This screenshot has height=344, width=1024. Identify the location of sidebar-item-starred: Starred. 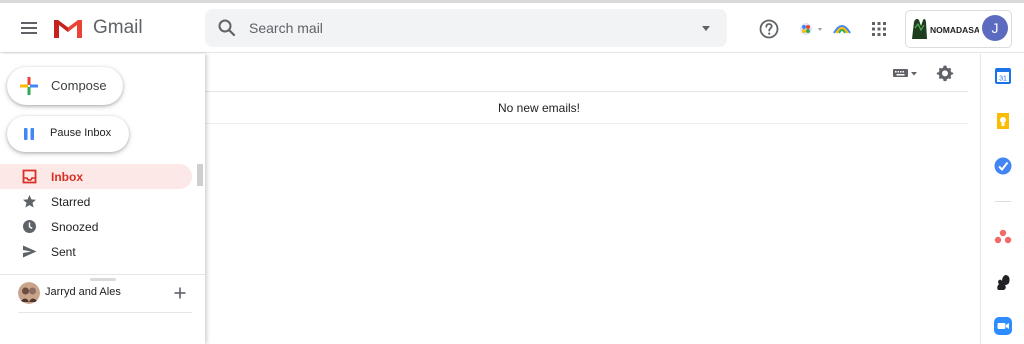
(96, 201).